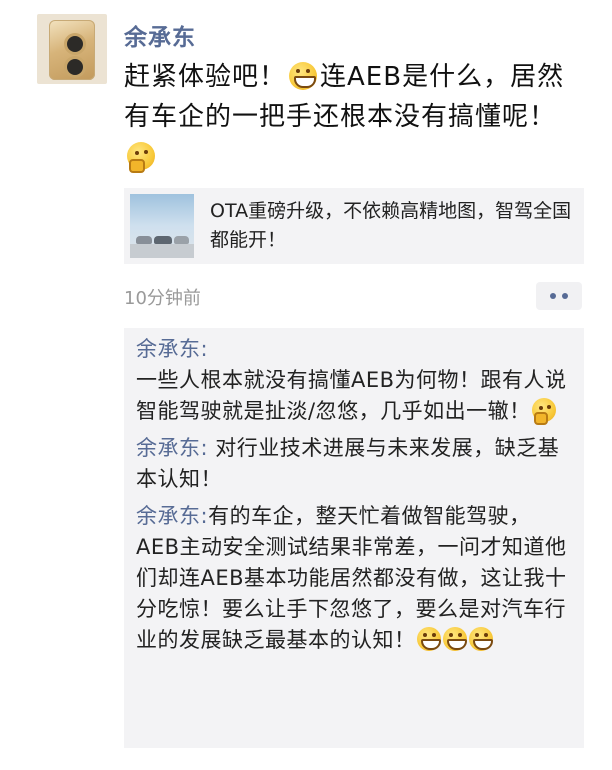  I want to click on more-actions-button, so click(559, 296).